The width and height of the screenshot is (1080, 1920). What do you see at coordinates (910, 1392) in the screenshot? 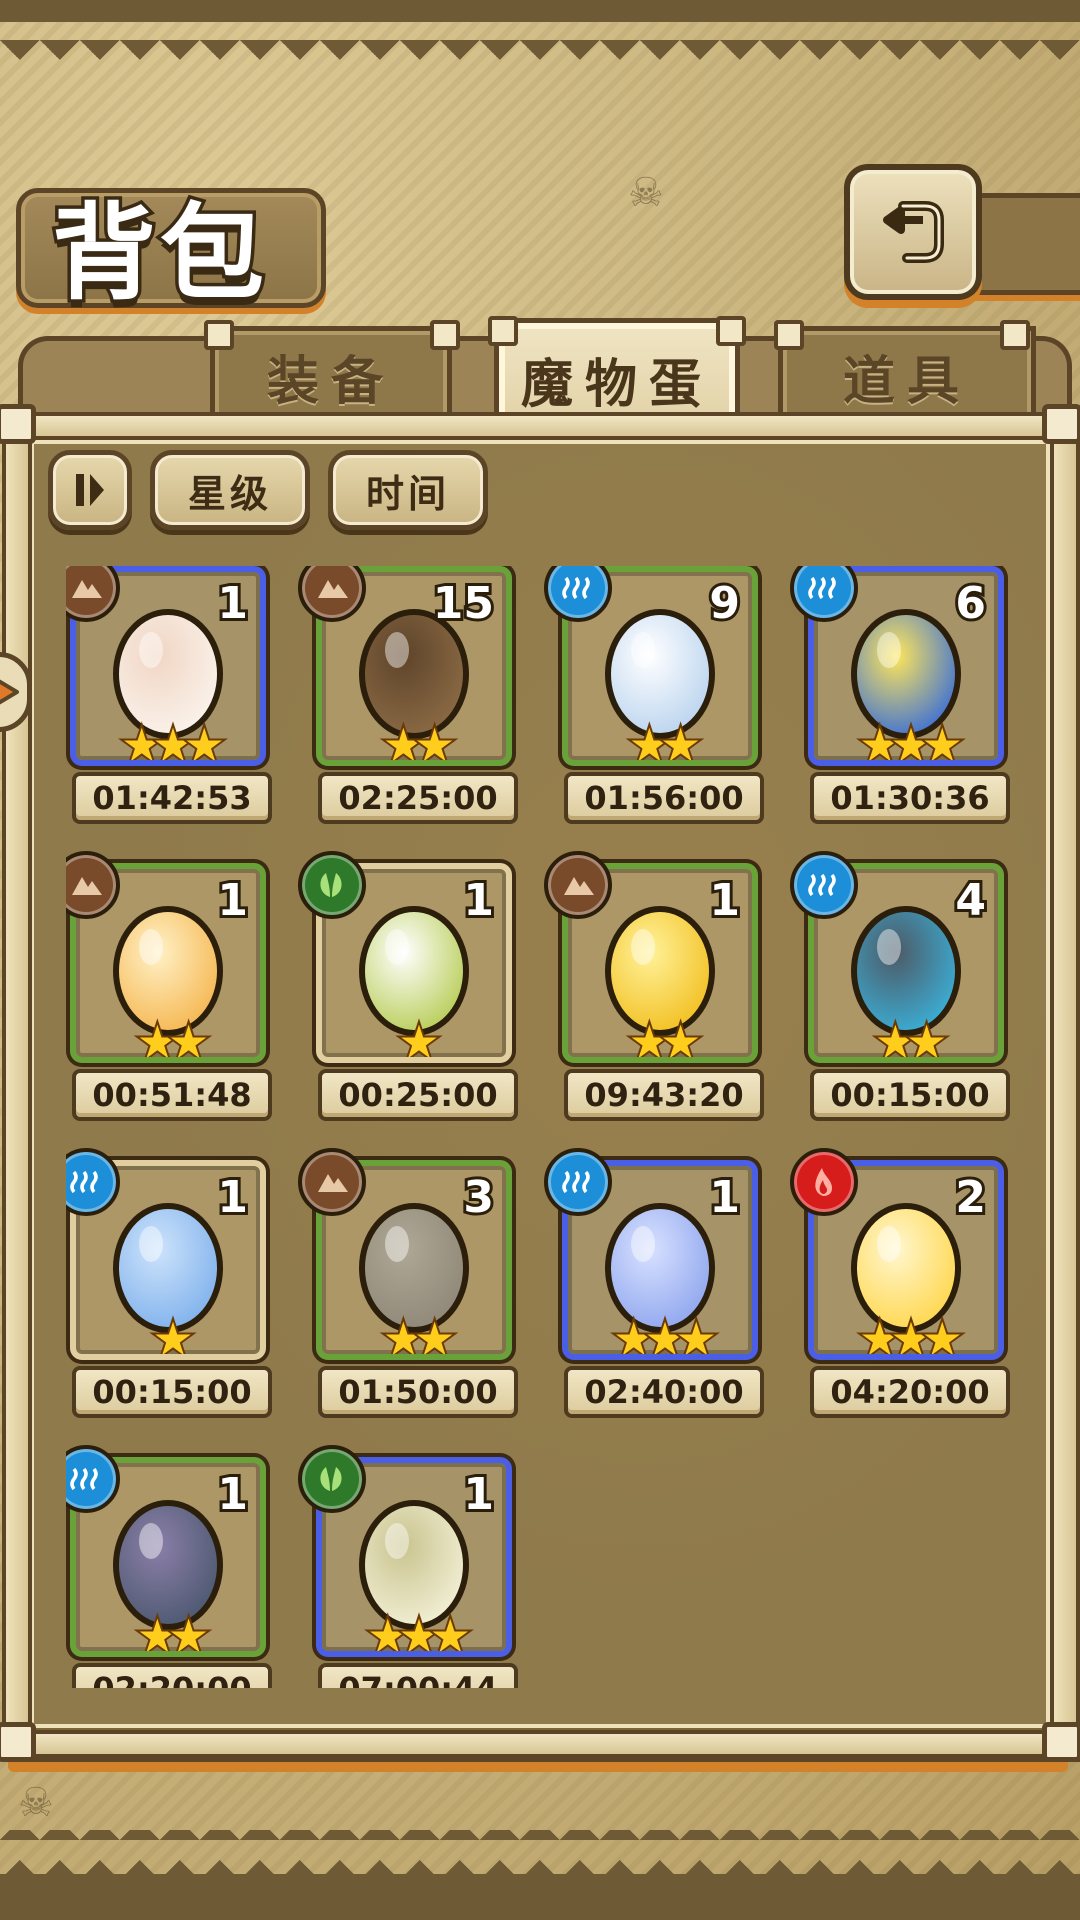
I see `hatch-timer: 04:20:00` at bounding box center [910, 1392].